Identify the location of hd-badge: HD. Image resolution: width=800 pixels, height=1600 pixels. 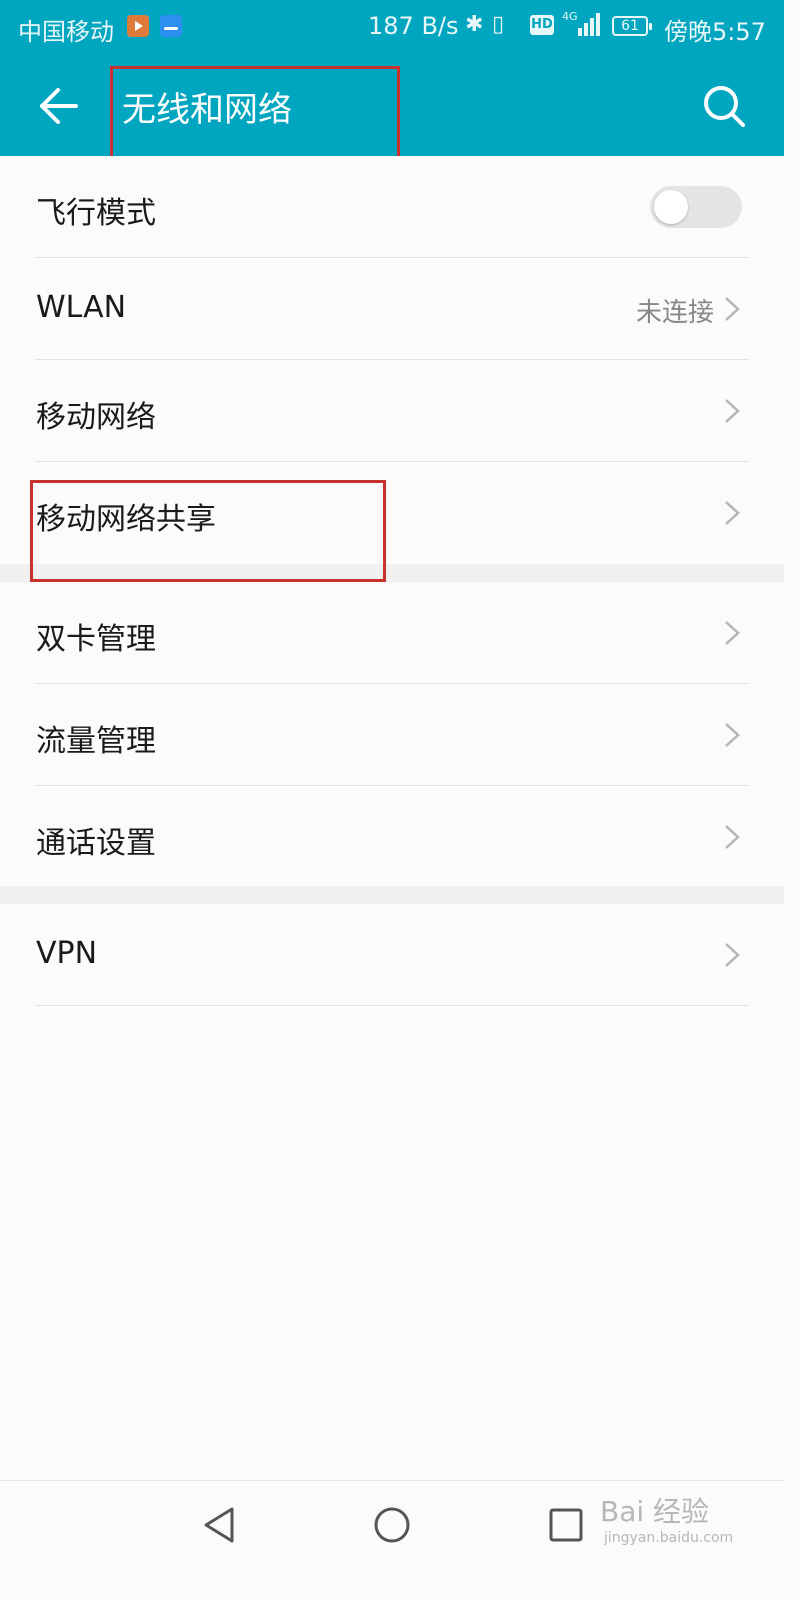
(542, 25).